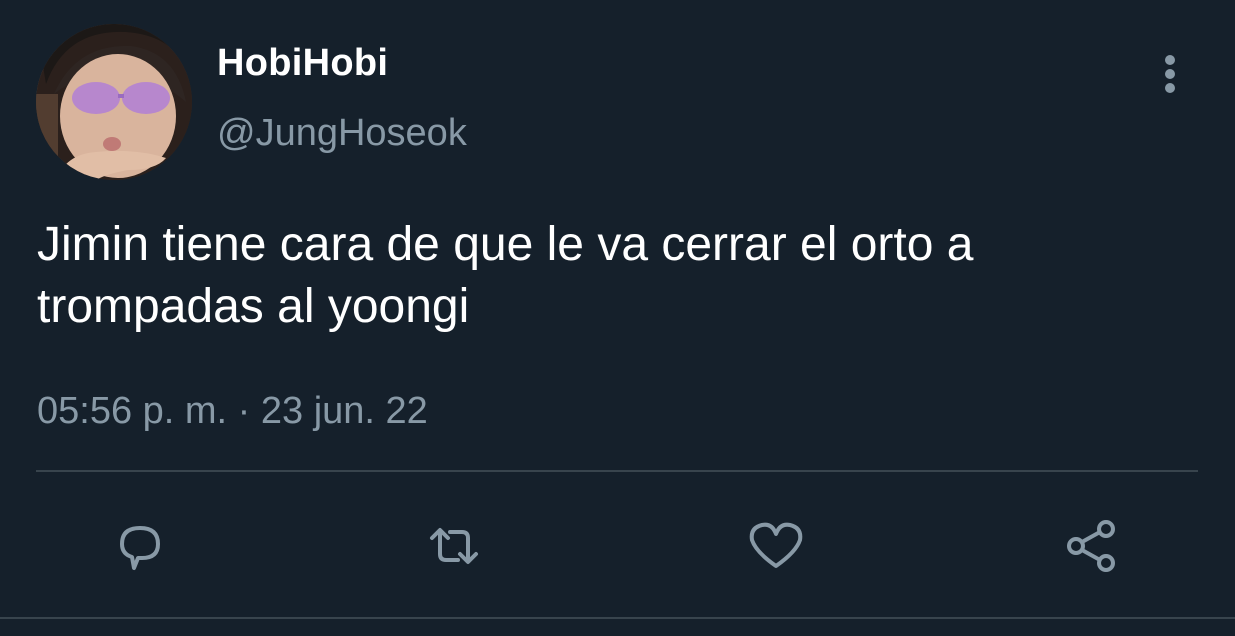 This screenshot has height=636, width=1235. What do you see at coordinates (232, 411) in the screenshot?
I see `tweet-timestamp: 05:56 p. m. · 23 jun. 22` at bounding box center [232, 411].